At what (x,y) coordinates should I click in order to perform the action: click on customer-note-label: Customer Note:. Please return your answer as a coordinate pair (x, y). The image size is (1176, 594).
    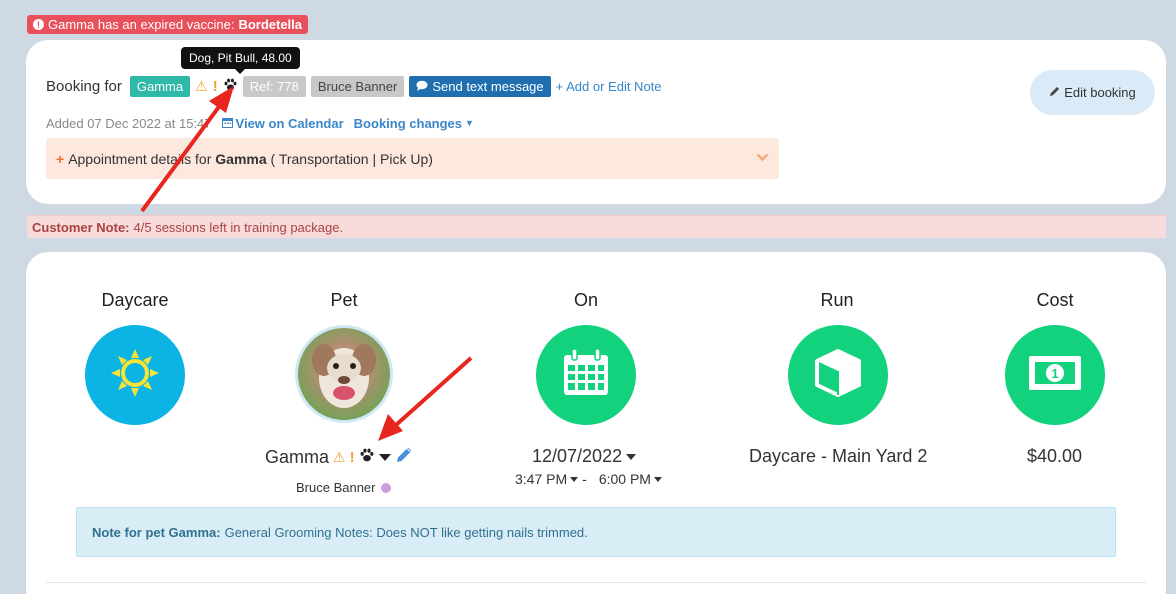
    Looking at the image, I should click on (81, 227).